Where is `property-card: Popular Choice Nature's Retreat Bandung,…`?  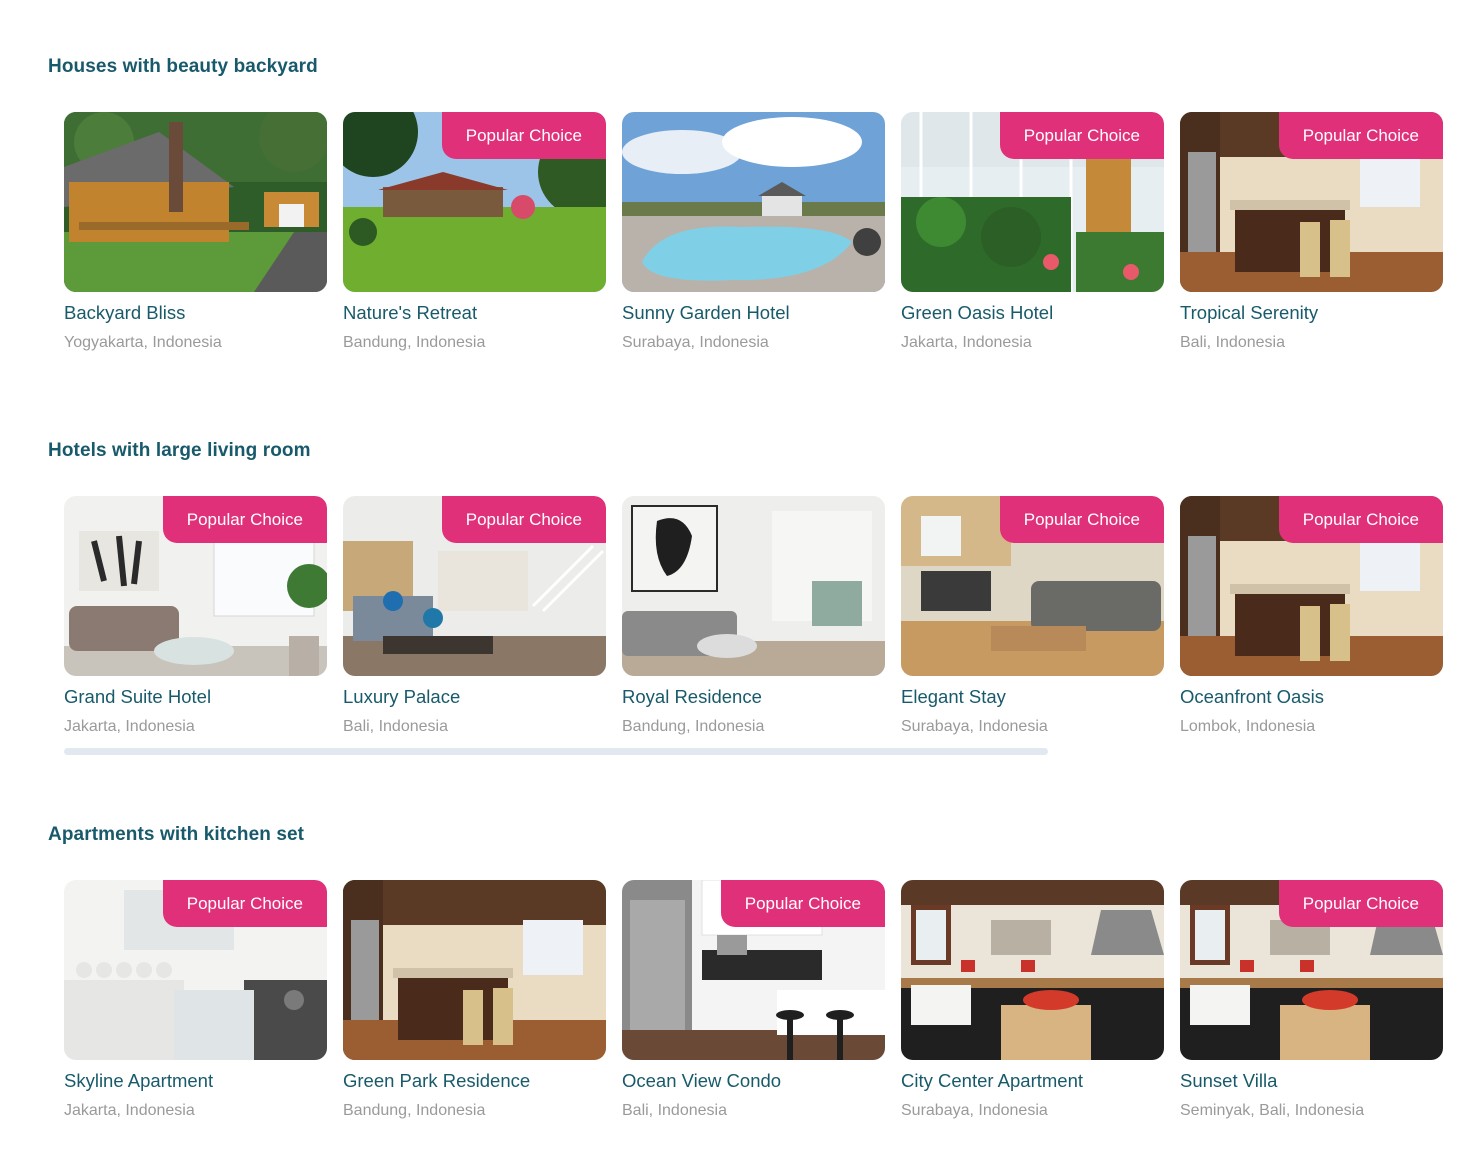
property-card: Popular Choice Nature's Retreat Bandung,… is located at coordinates (474, 237).